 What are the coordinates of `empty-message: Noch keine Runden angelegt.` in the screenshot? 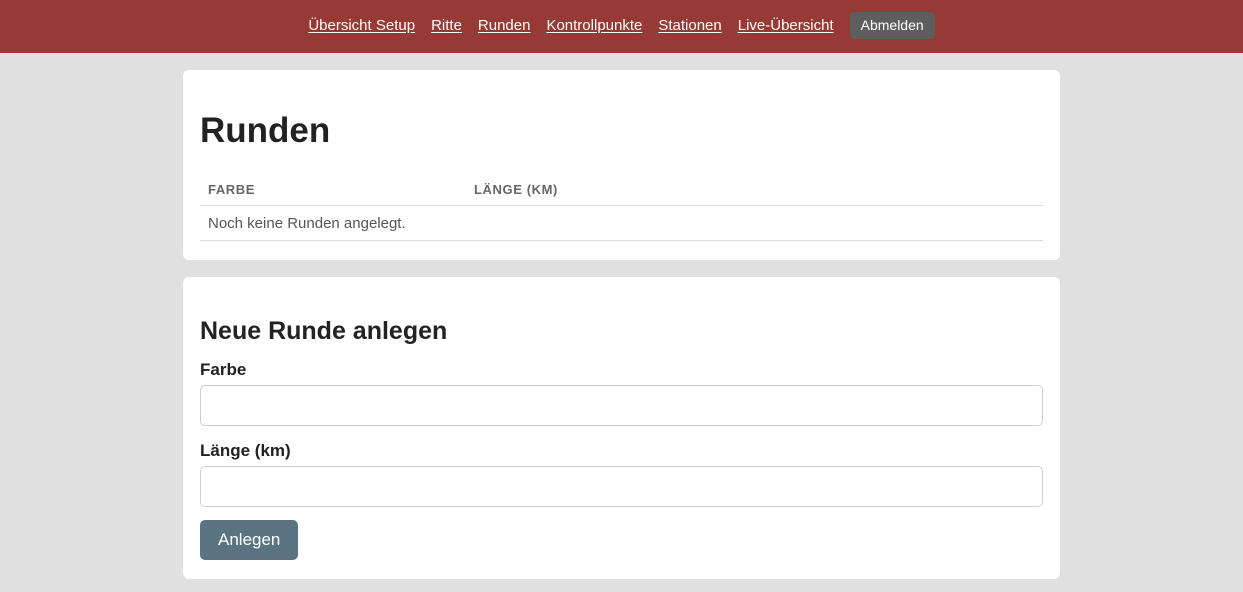 It's located at (621, 223).